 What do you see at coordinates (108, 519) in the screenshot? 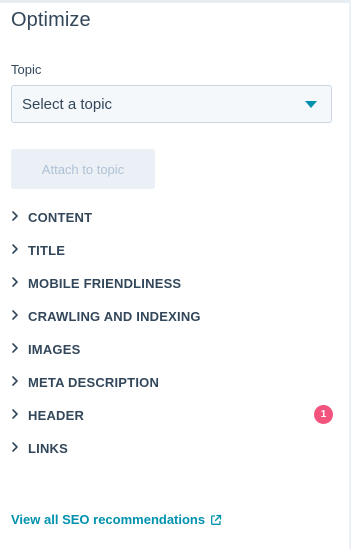
I see `view-all-link-label: View all SEO recommendations` at bounding box center [108, 519].